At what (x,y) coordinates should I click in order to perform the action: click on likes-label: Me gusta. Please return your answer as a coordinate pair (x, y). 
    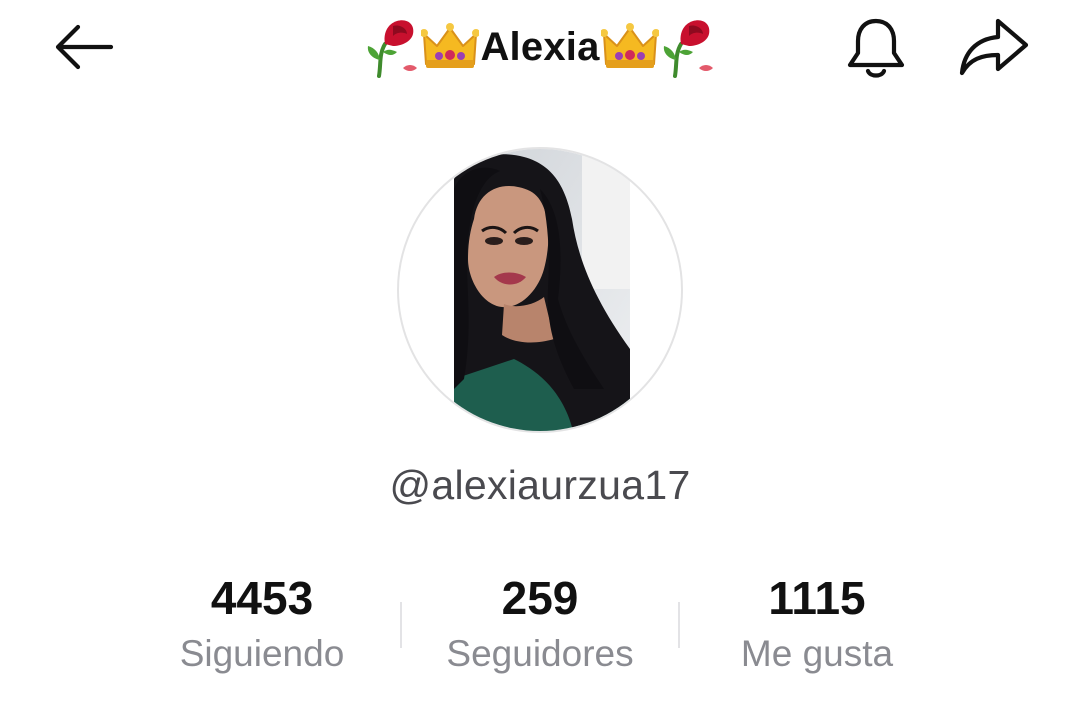
    Looking at the image, I should click on (817, 653).